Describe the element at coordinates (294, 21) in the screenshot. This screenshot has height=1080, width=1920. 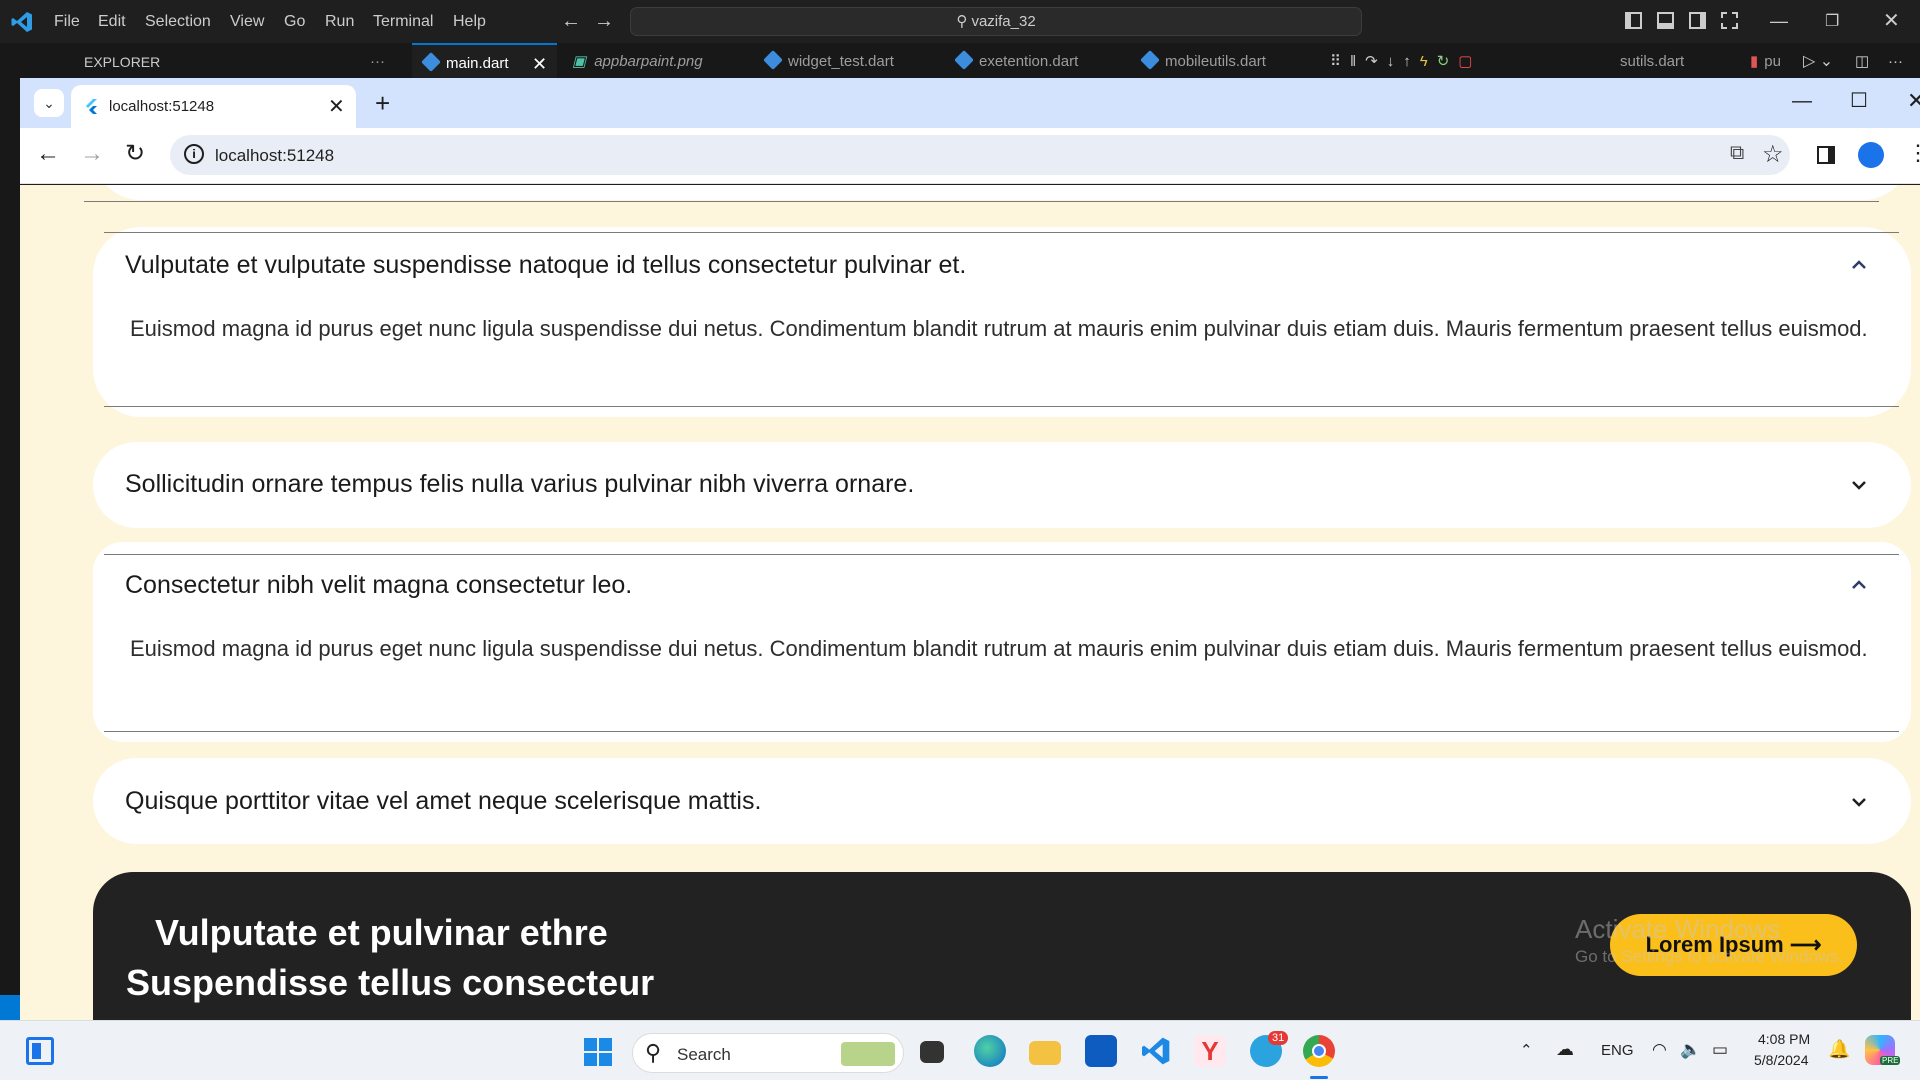
I see `menu-go: Go` at that location.